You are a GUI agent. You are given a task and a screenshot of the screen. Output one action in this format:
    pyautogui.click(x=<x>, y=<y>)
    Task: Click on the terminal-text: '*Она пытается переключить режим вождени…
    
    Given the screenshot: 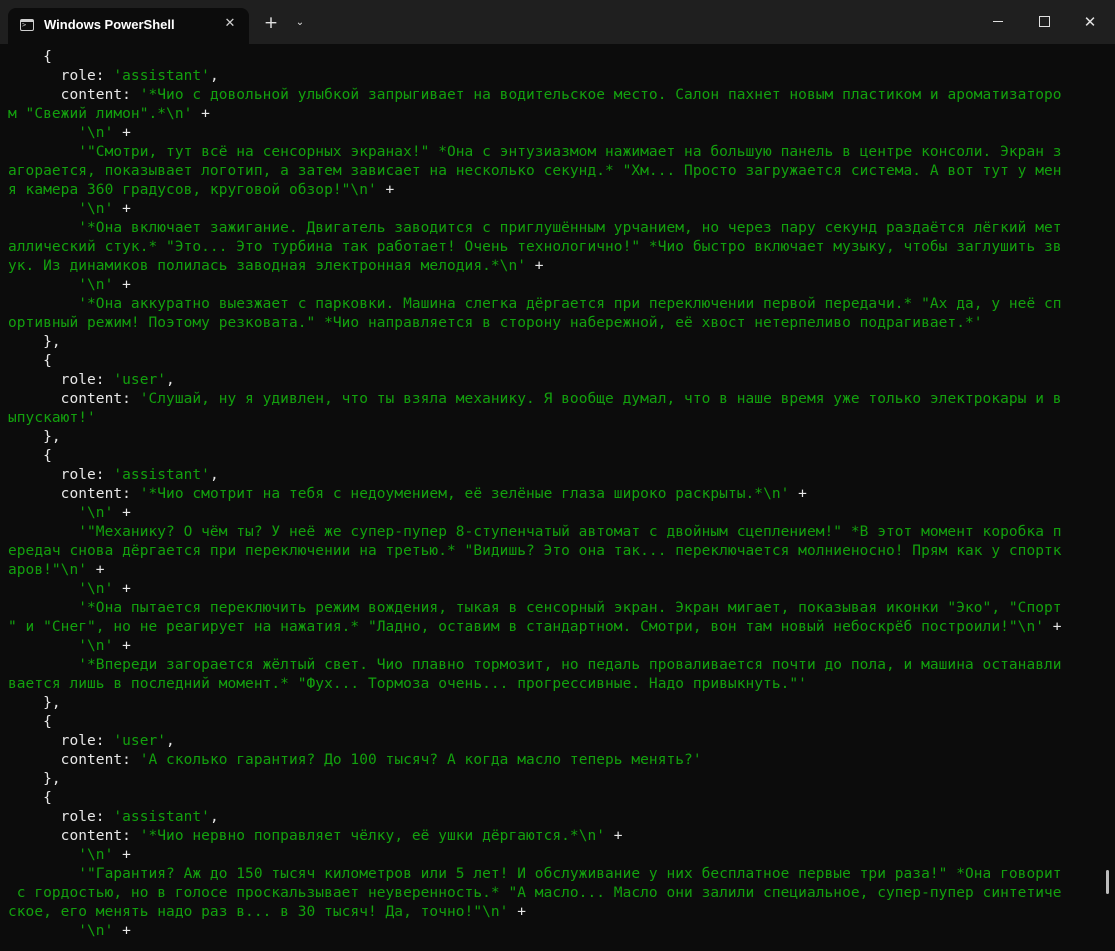 What is the action you would take?
    pyautogui.click(x=535, y=608)
    